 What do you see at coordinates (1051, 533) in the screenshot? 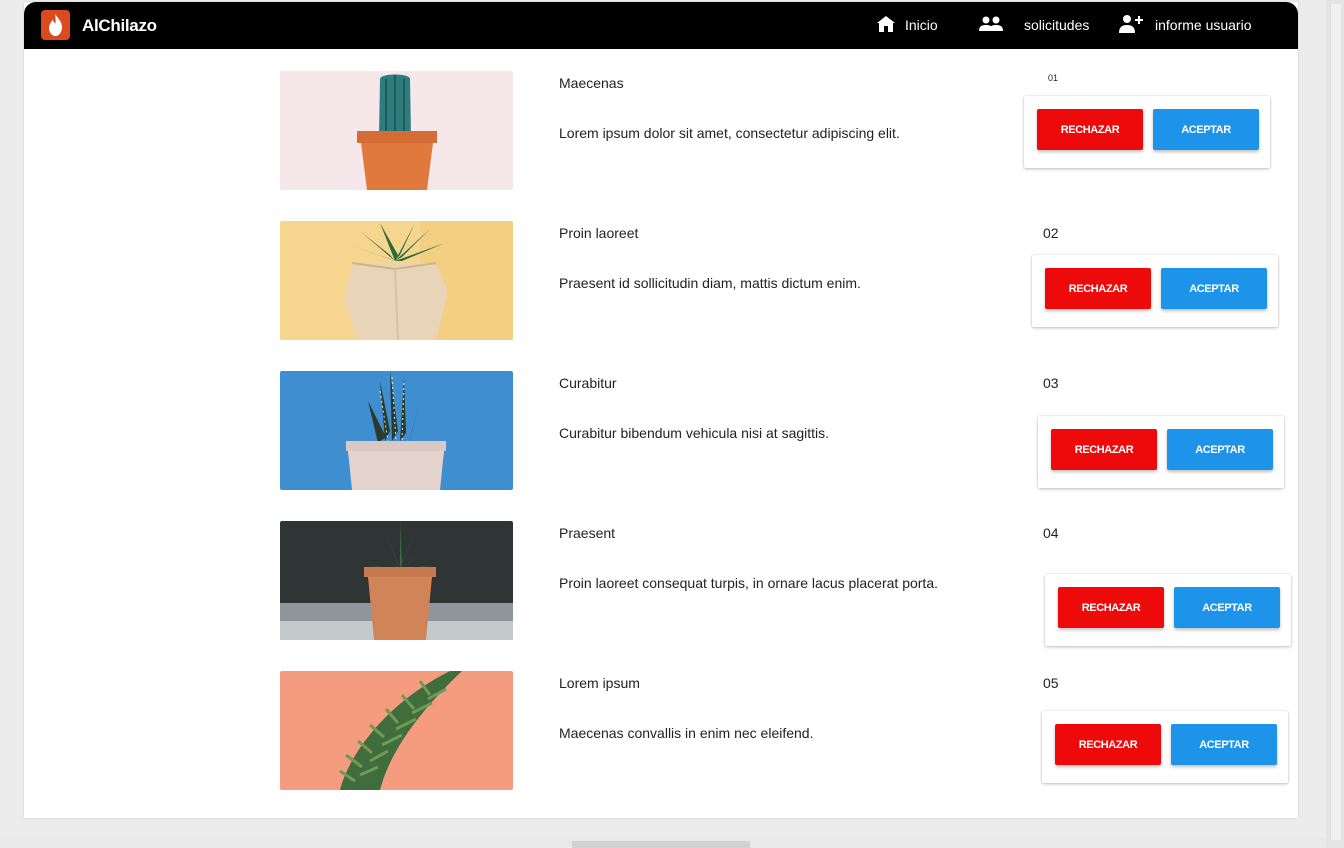
I see `item-number: 04` at bounding box center [1051, 533].